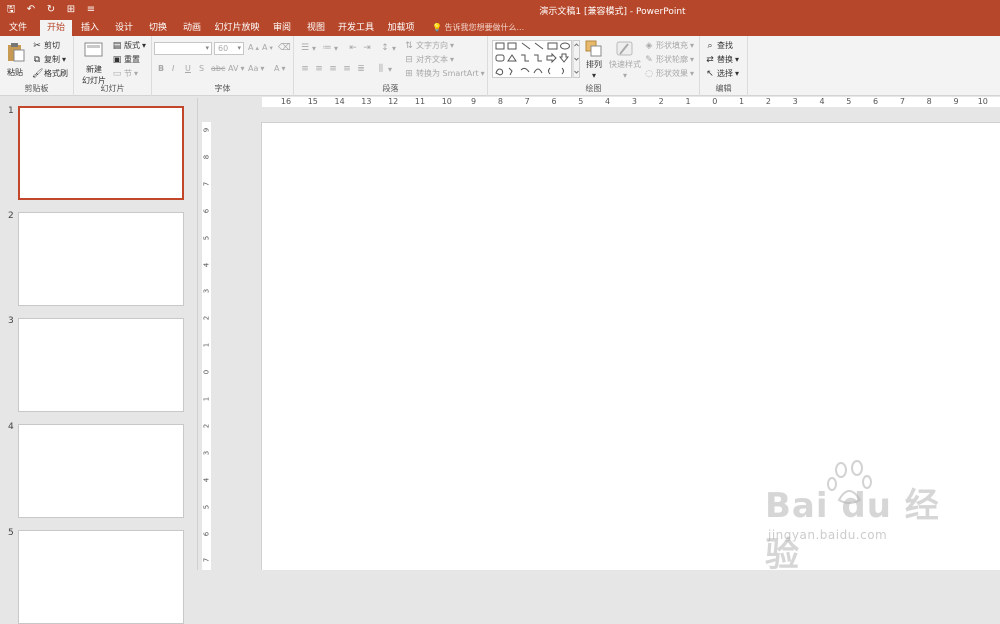 The width and height of the screenshot is (1000, 624). Describe the element at coordinates (722, 73) in the screenshot. I see `select-button: ↖ 选择 ▾` at that location.